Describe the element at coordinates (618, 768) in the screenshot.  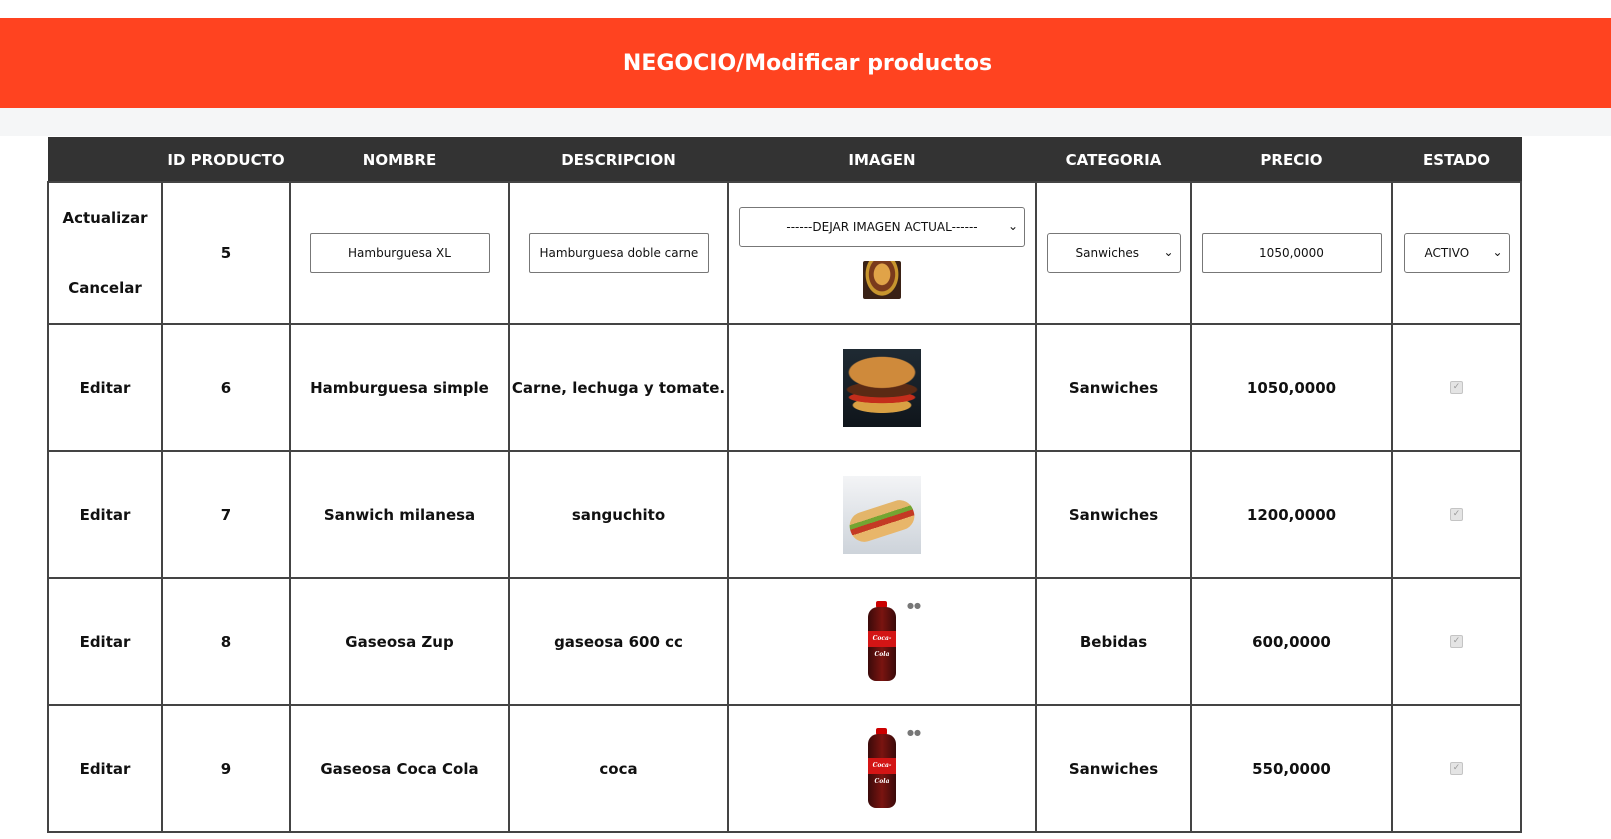
I see `descripcion-cell: coca` at that location.